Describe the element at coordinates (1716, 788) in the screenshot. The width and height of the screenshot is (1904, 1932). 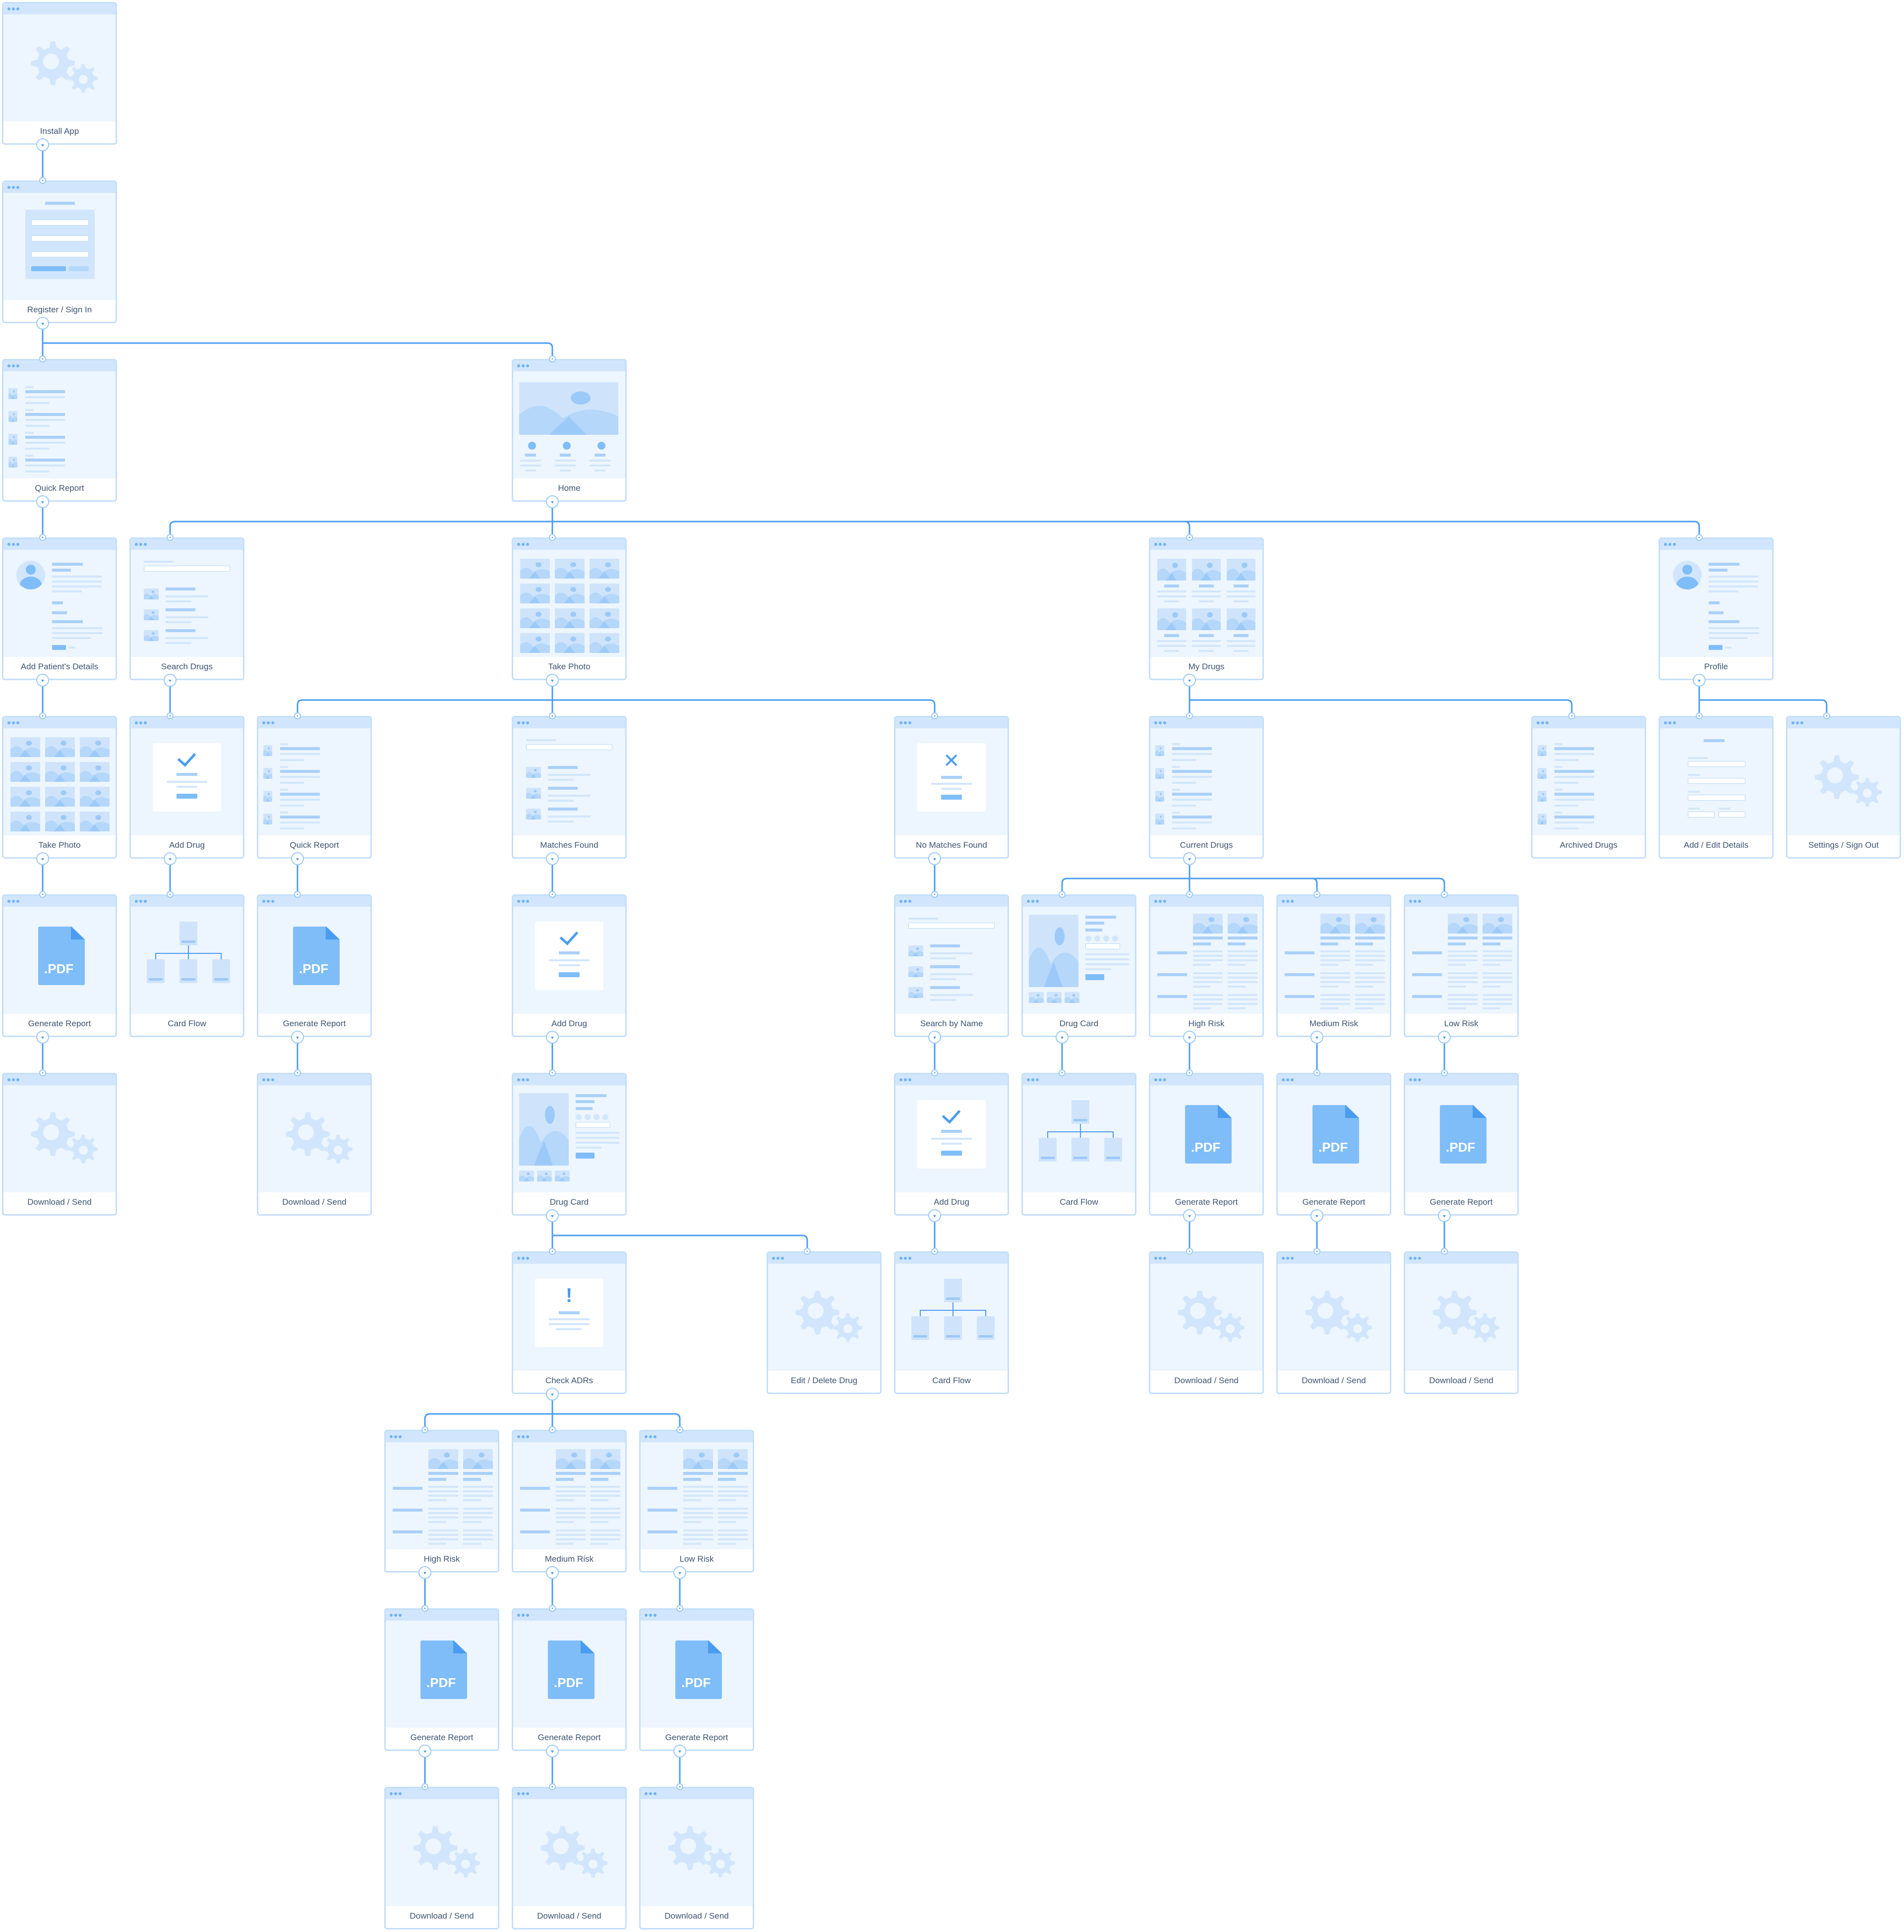
I see `screen-card-add-edit-details: Add / Edit Details` at that location.